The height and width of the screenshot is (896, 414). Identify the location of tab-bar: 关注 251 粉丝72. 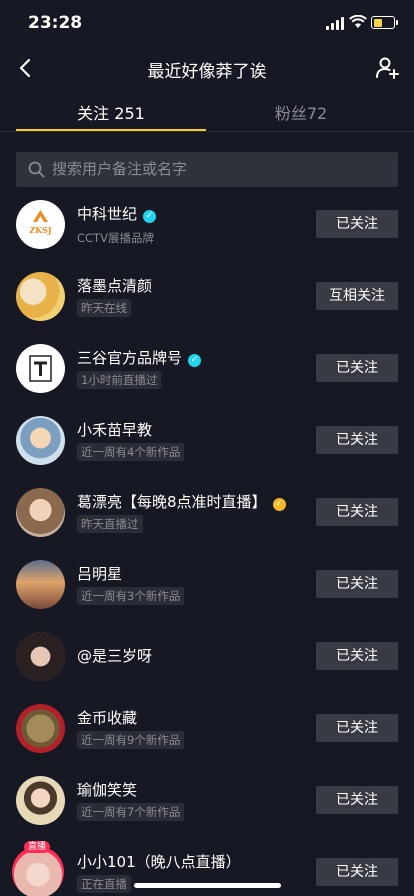
(207, 111).